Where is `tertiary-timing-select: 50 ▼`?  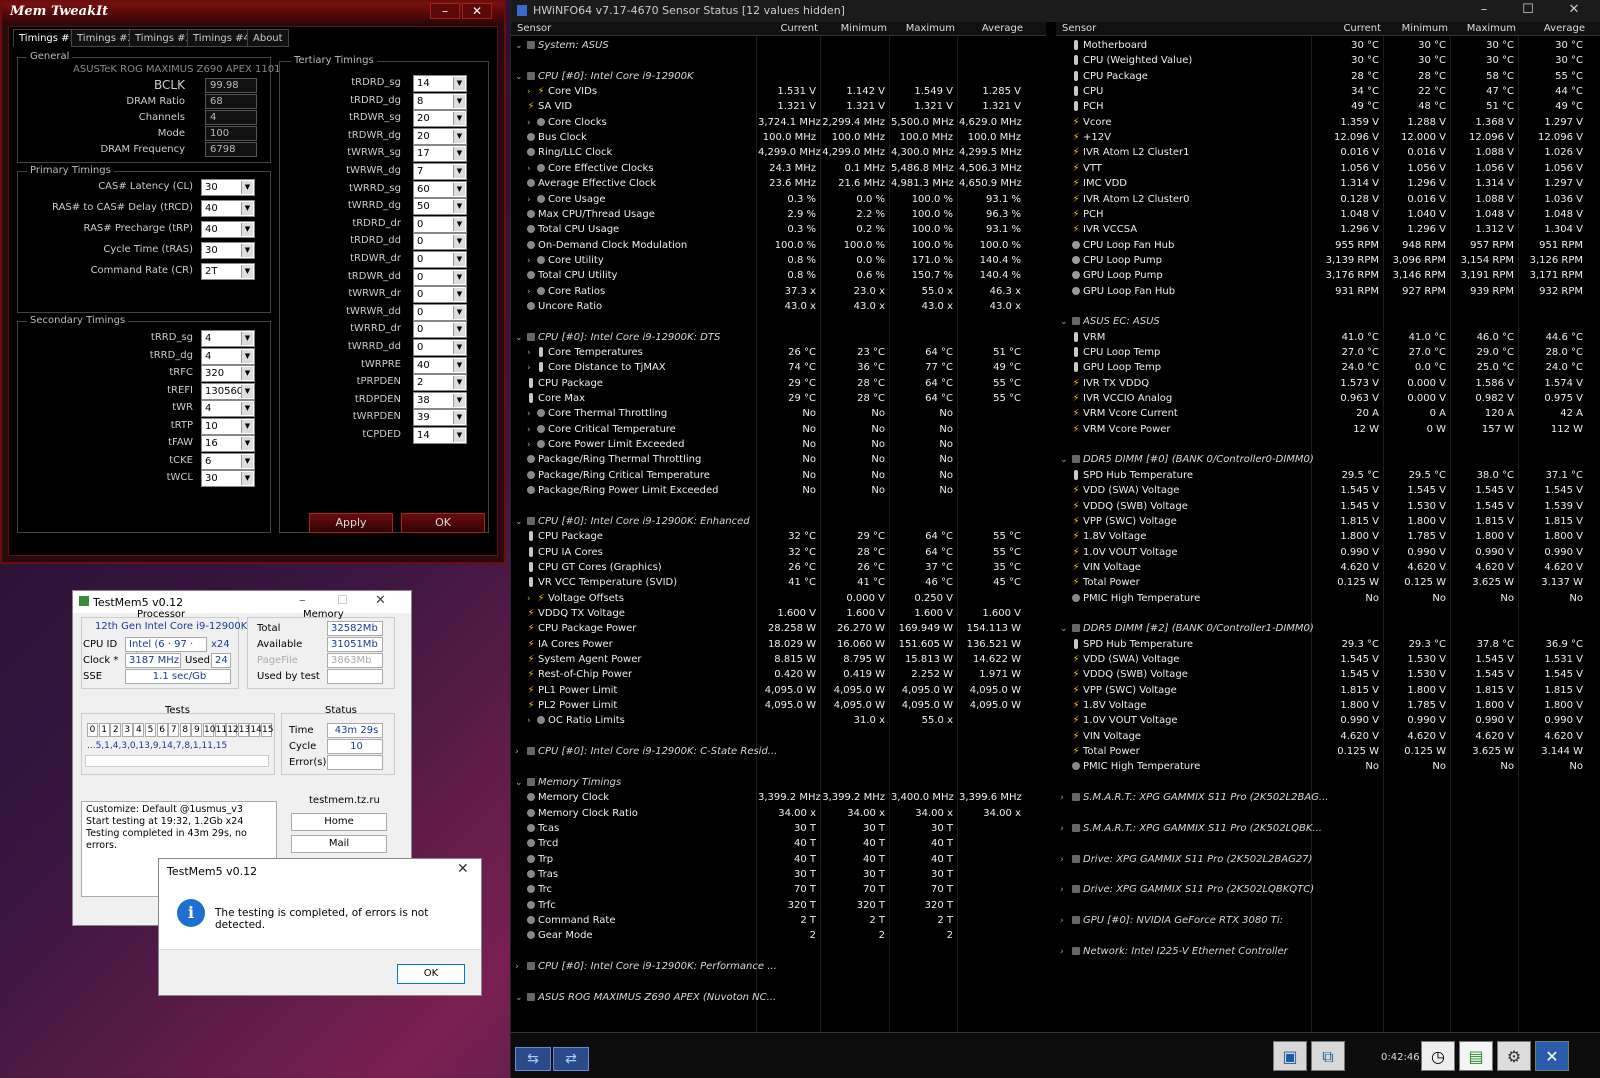 tertiary-timing-select: 50 ▼ is located at coordinates (440, 207).